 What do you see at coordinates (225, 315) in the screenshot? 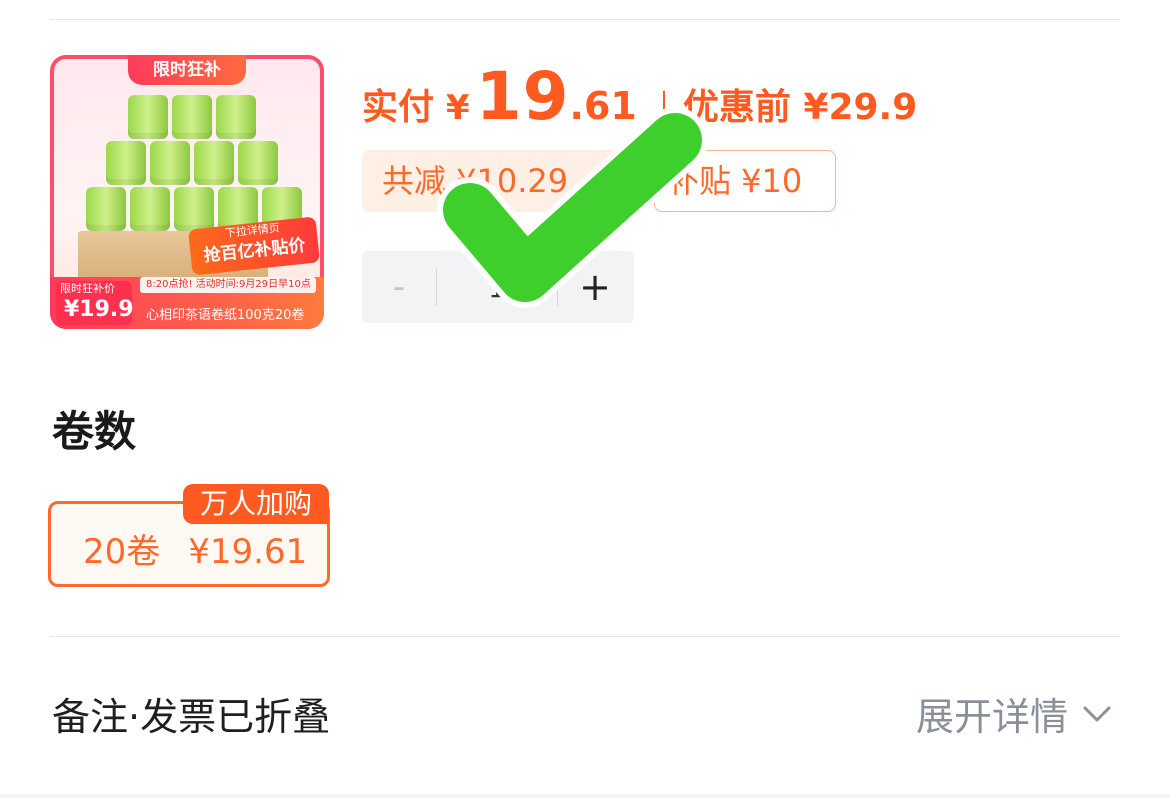
I see `image-product-title: 心相印茶语卷纸100克20卷` at bounding box center [225, 315].